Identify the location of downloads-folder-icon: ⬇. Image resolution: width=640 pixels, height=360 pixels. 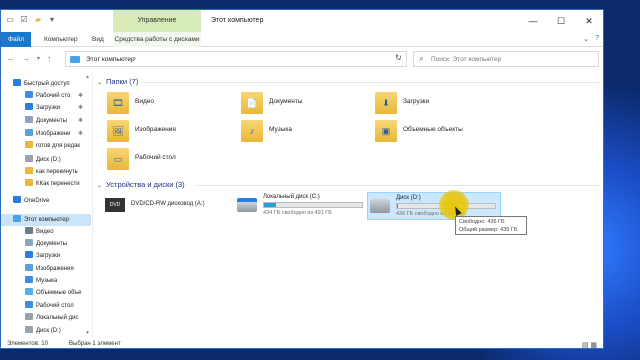
(386, 103).